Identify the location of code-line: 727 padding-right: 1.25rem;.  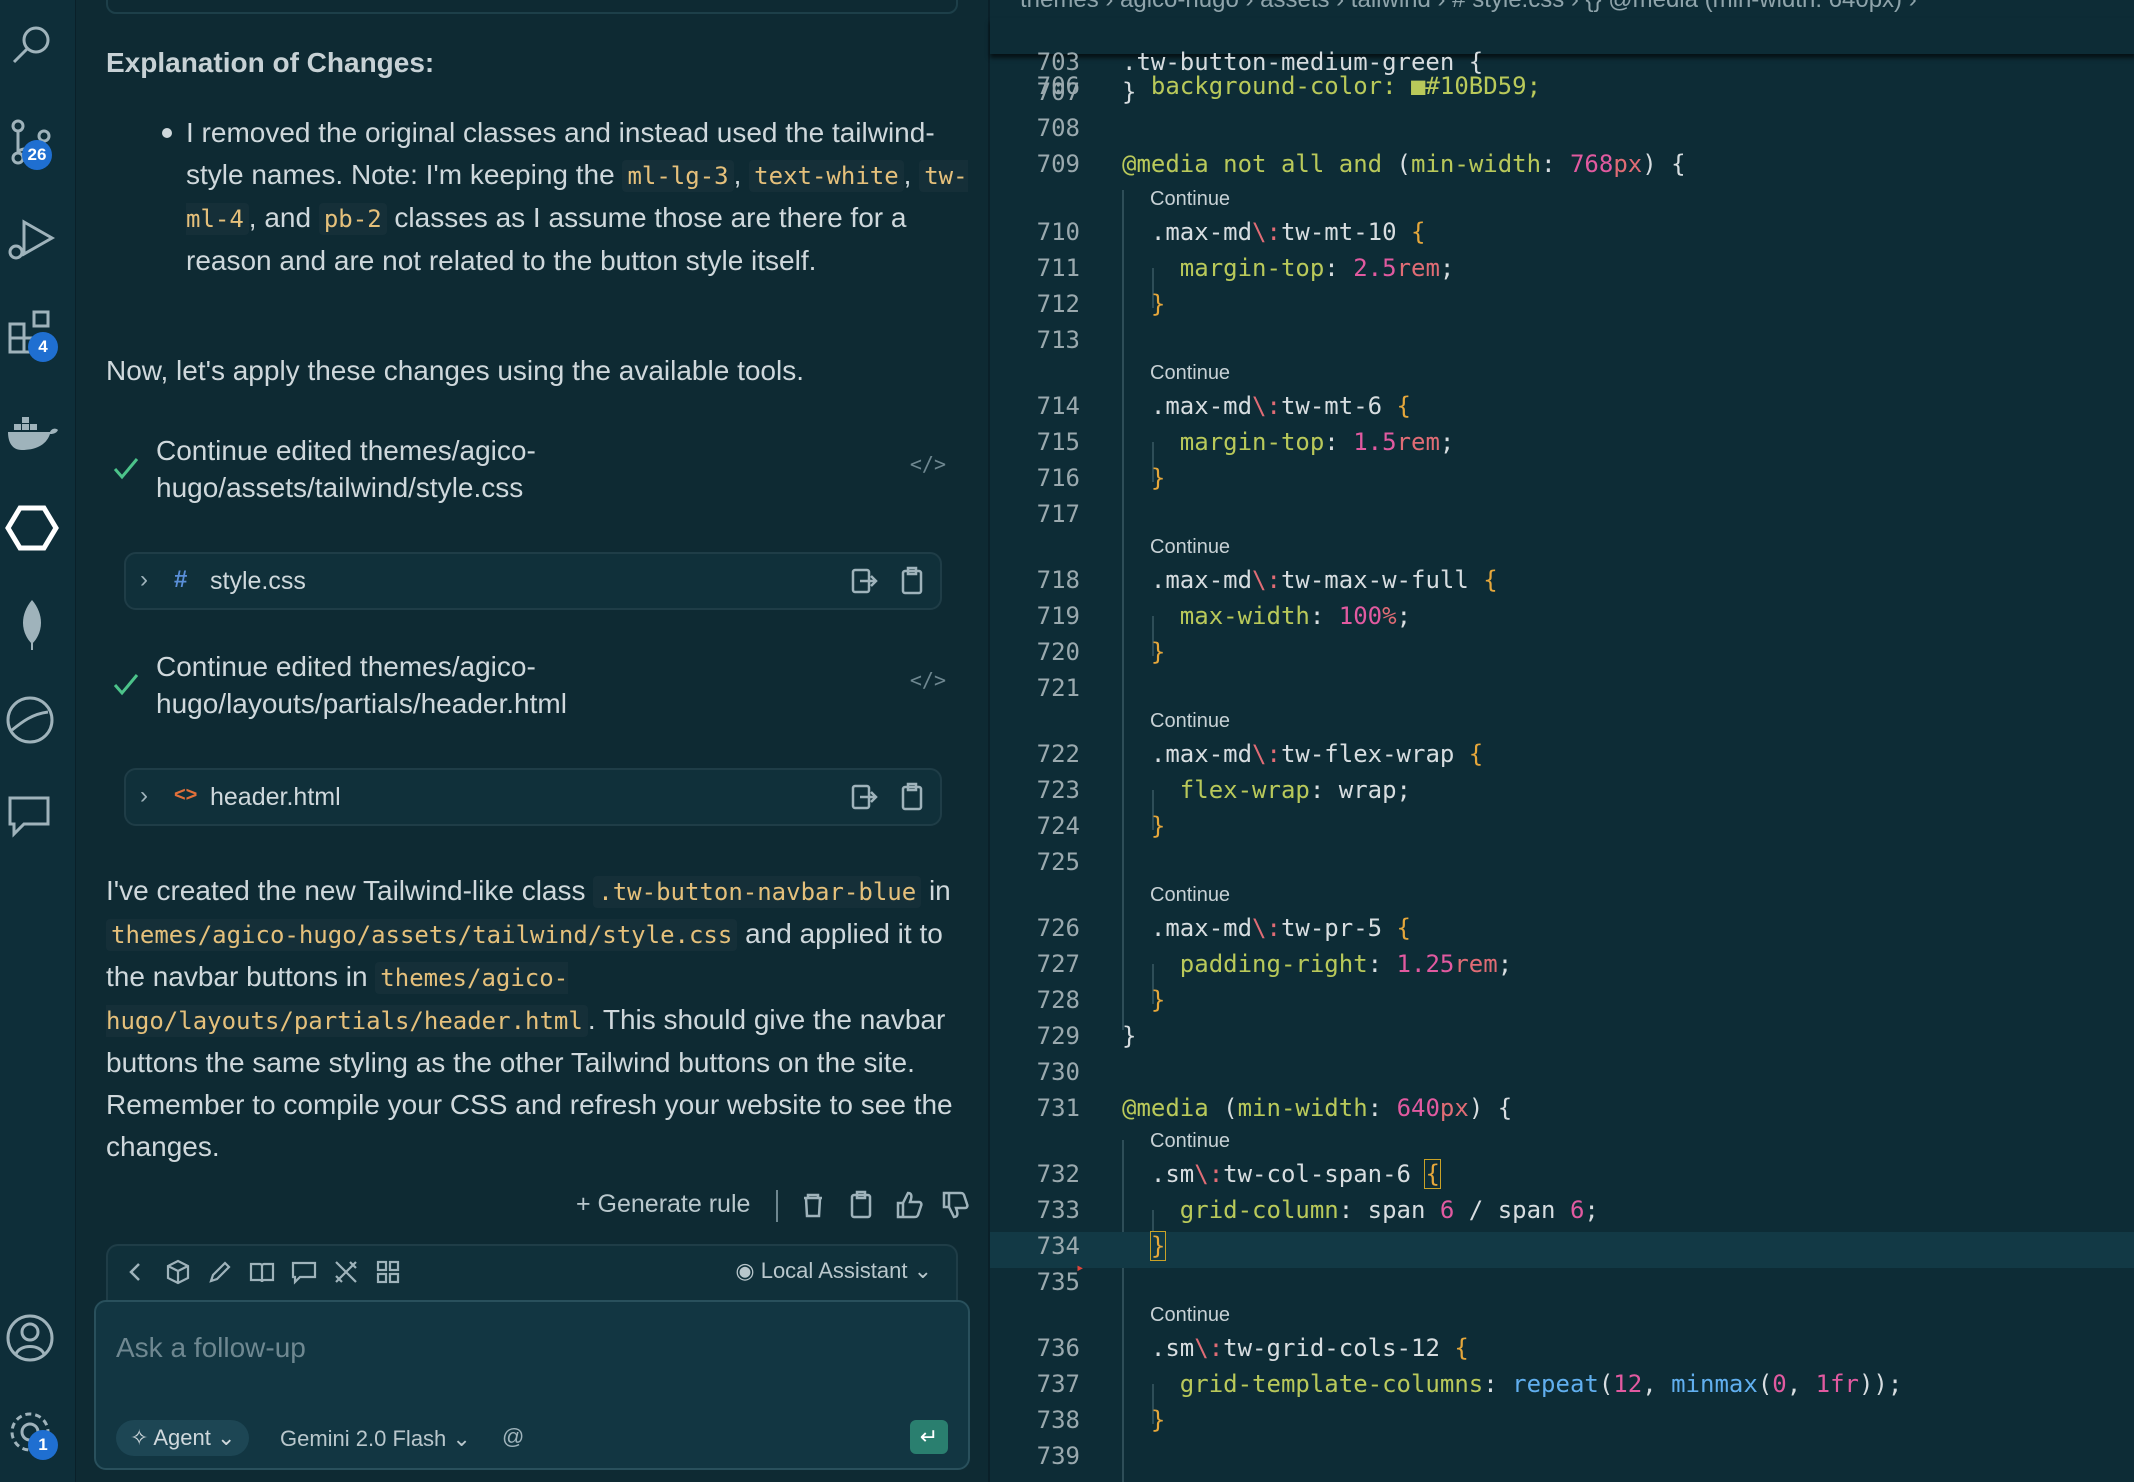
(1274, 964).